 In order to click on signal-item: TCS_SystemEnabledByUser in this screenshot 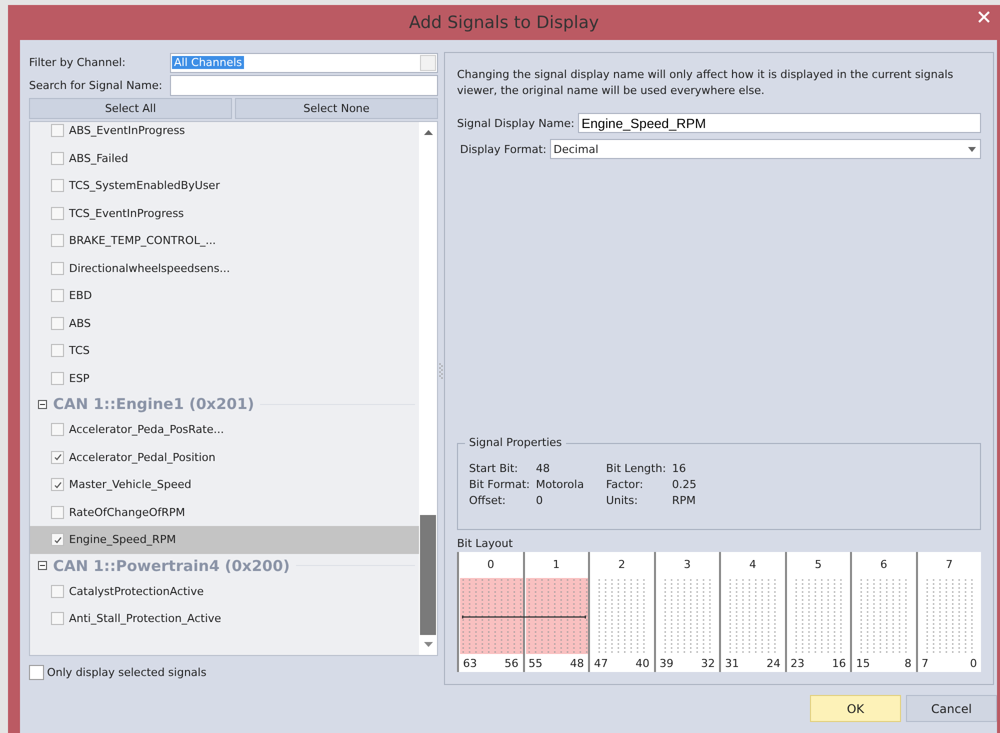, I will do `click(224, 186)`.